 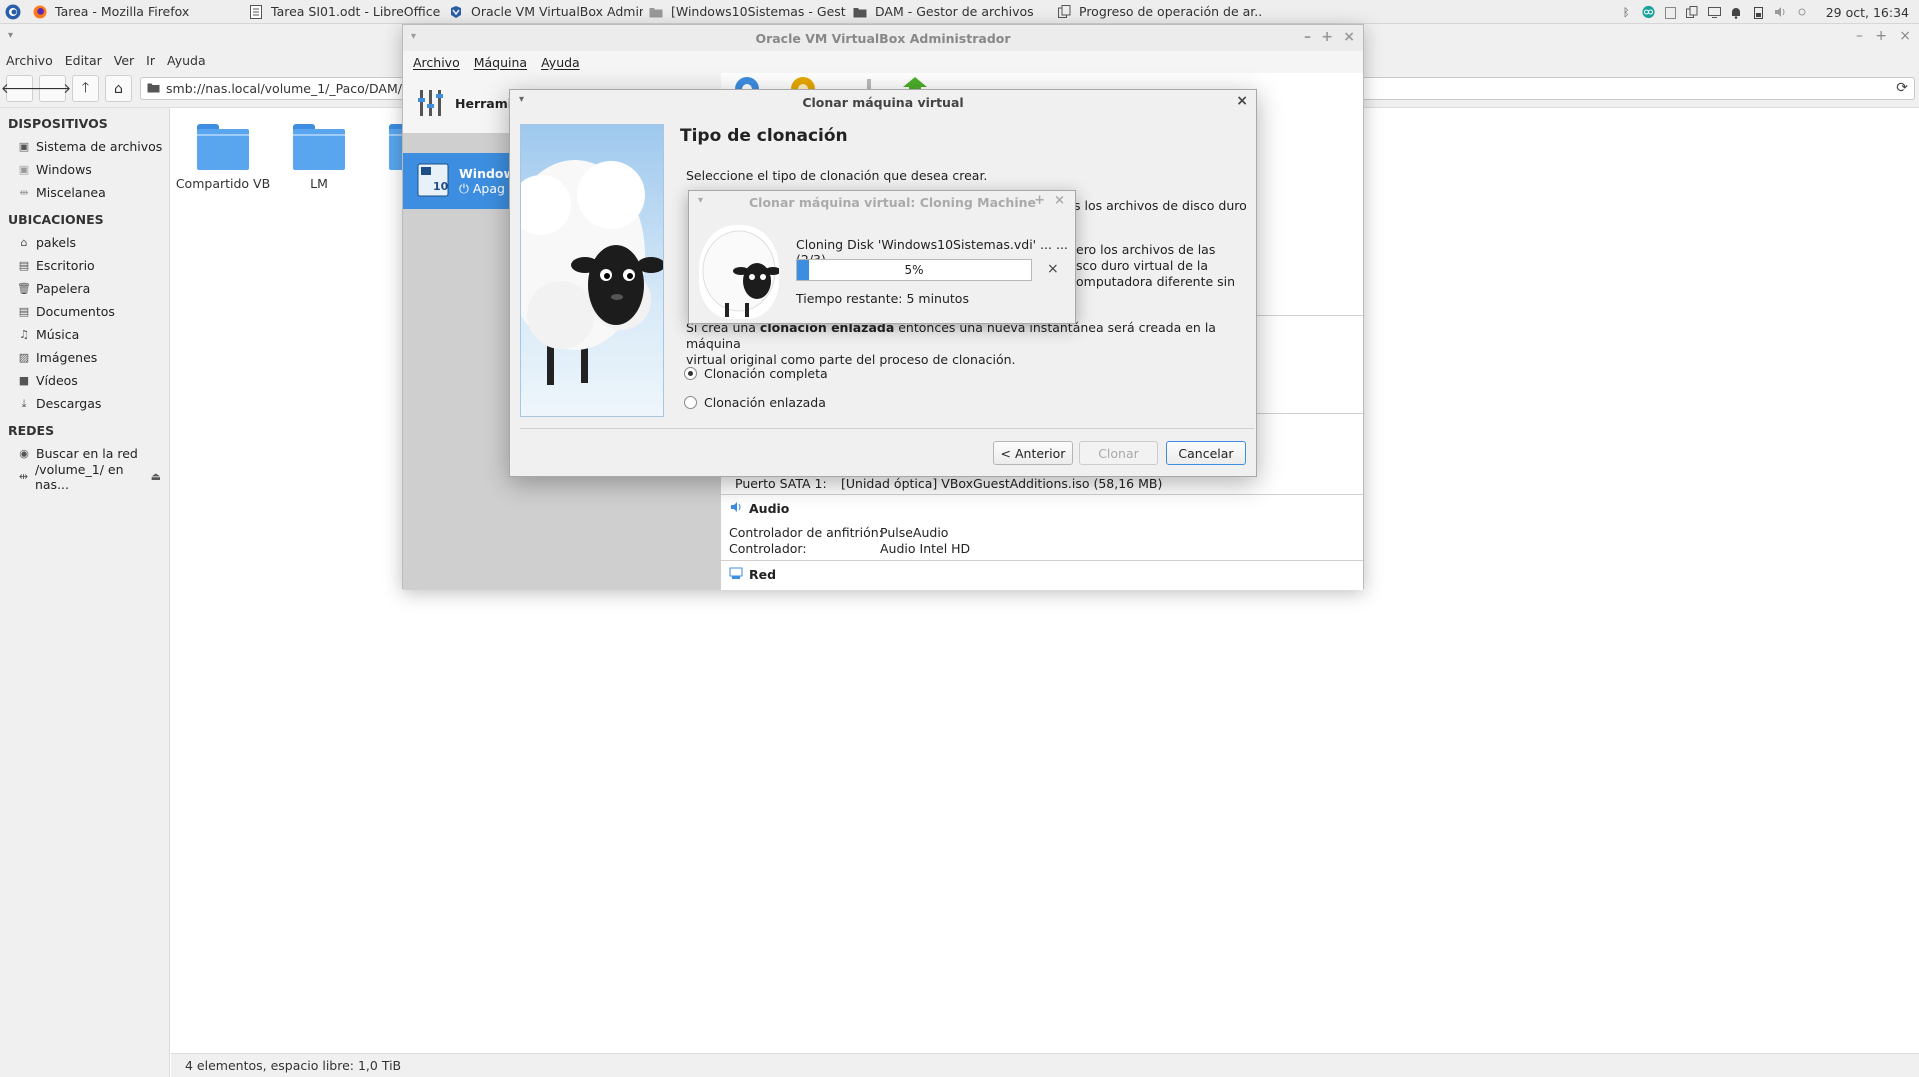 What do you see at coordinates (949, 12) in the screenshot?
I see `taskbar-item-file-manager-2: DAM - Gestor de archivos` at bounding box center [949, 12].